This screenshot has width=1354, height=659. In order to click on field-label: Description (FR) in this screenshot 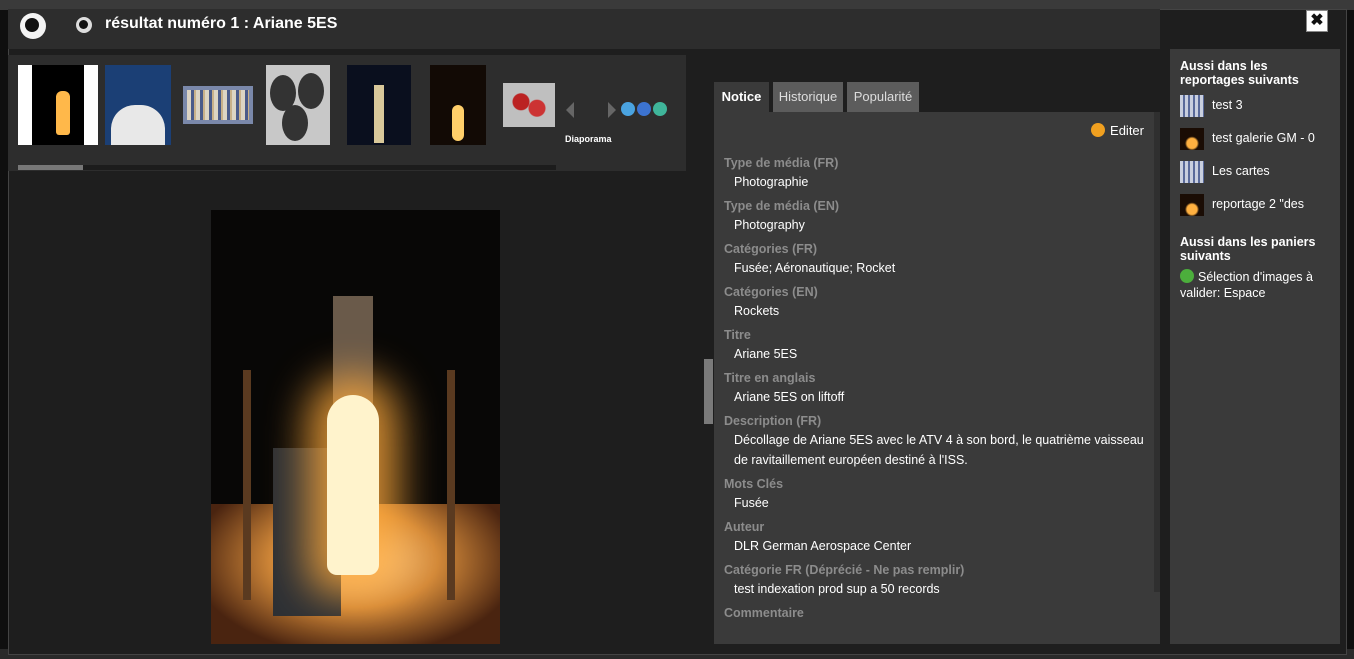, I will do `click(773, 421)`.